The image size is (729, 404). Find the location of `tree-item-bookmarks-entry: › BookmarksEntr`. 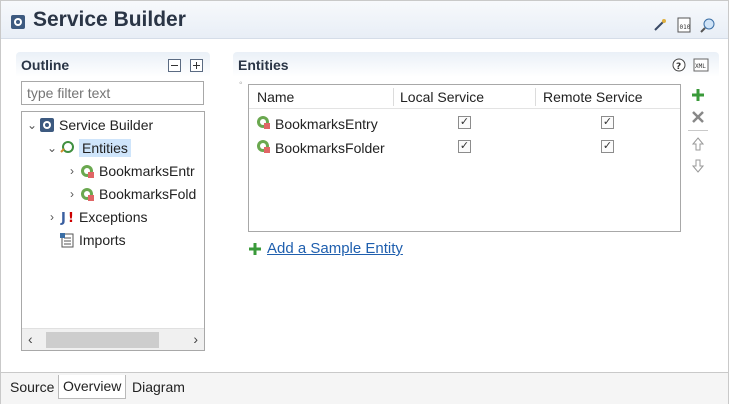

tree-item-bookmarks-entry: › BookmarksEntr is located at coordinates (130, 171).